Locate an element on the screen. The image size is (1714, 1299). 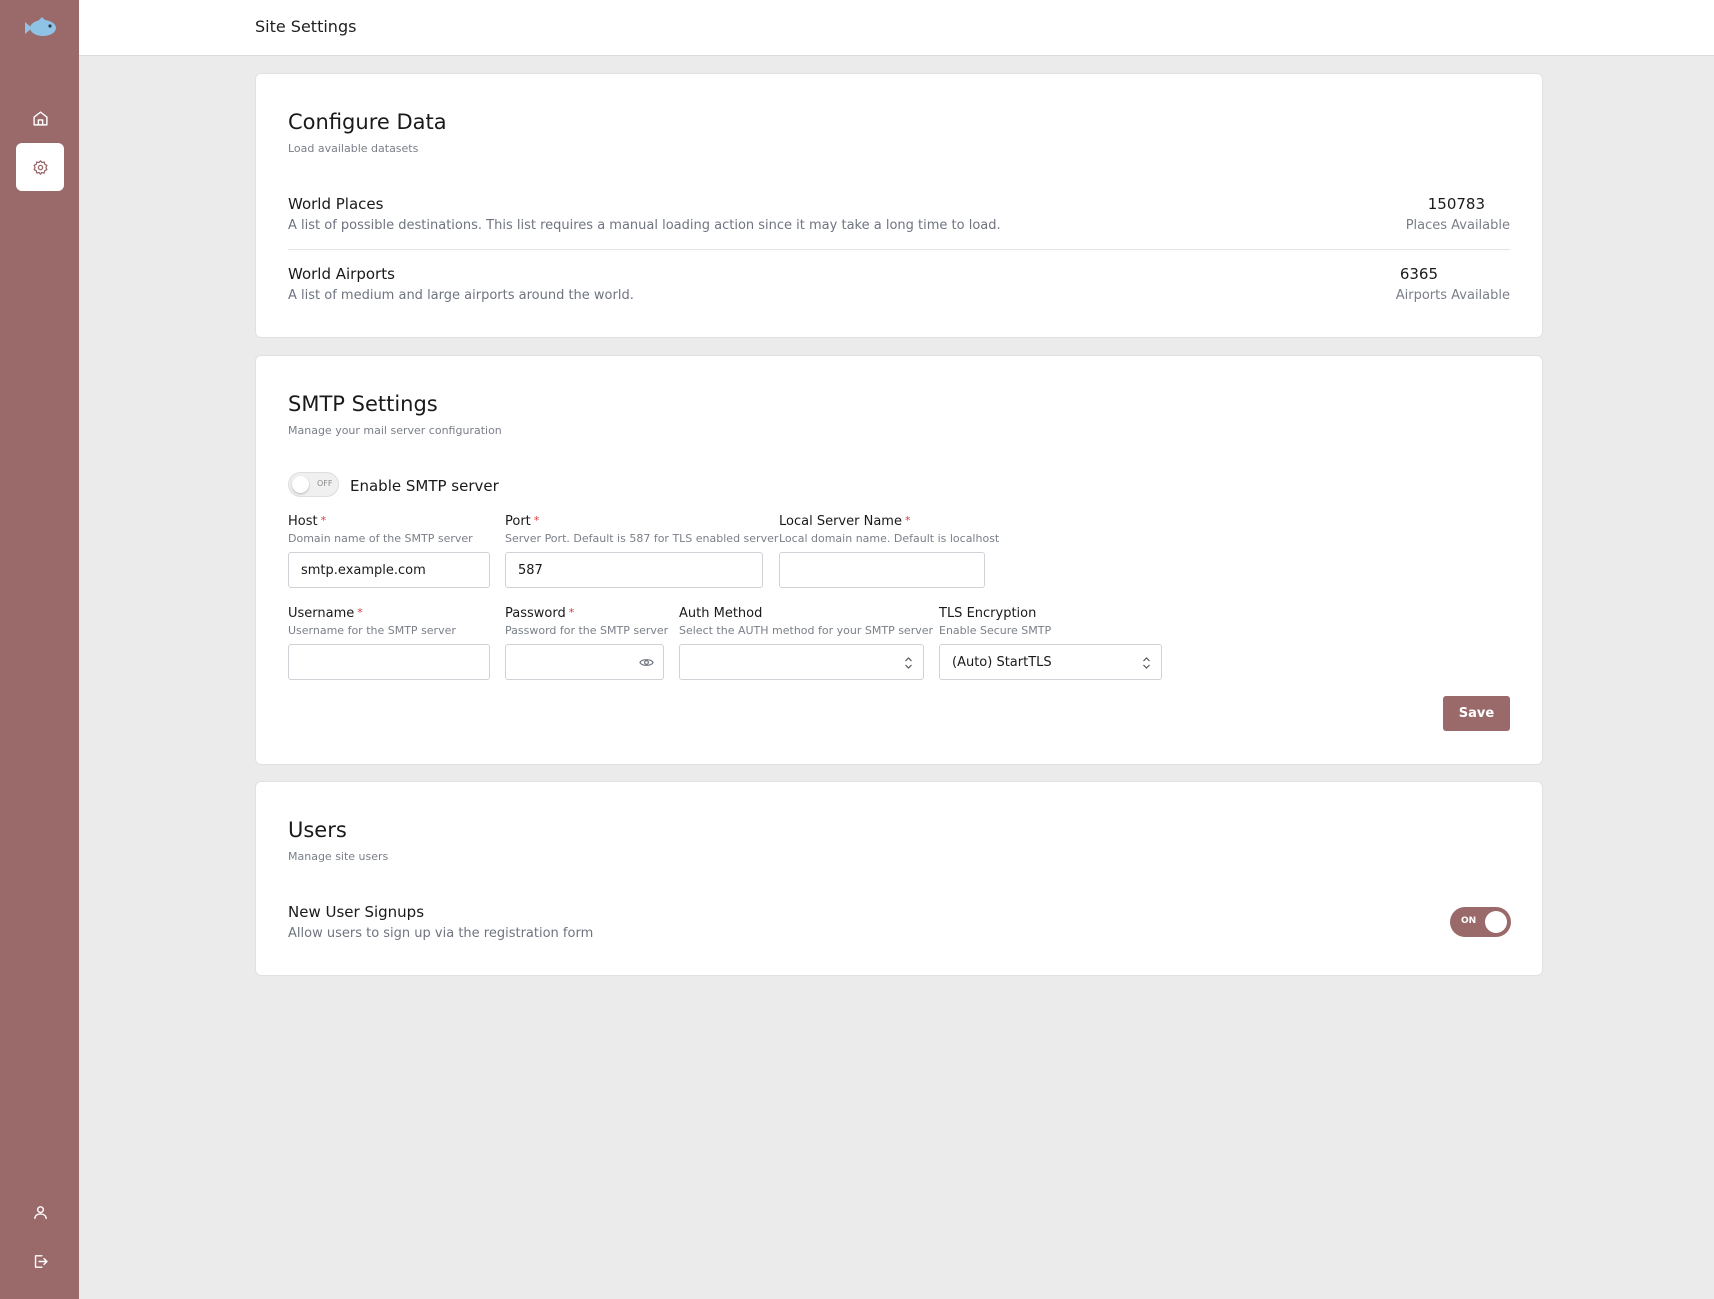
tls-field-header: TLS Encryption Enable Secure SMTP is located at coordinates (995, 621).